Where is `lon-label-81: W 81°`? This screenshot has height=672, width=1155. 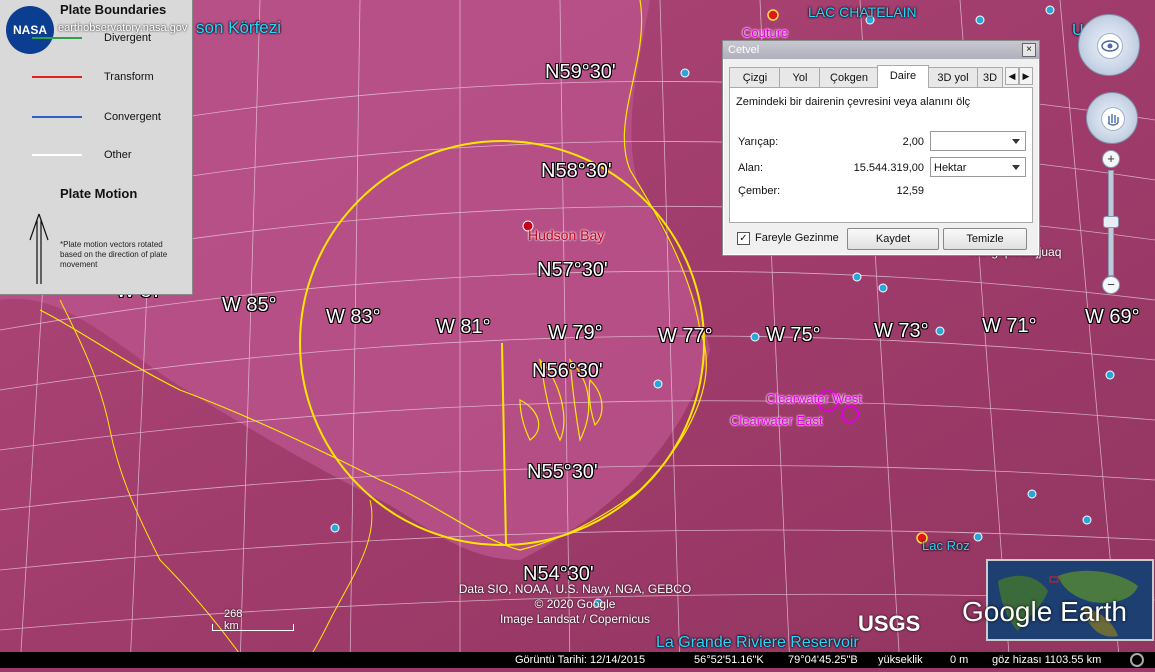 lon-label-81: W 81° is located at coordinates (463, 327).